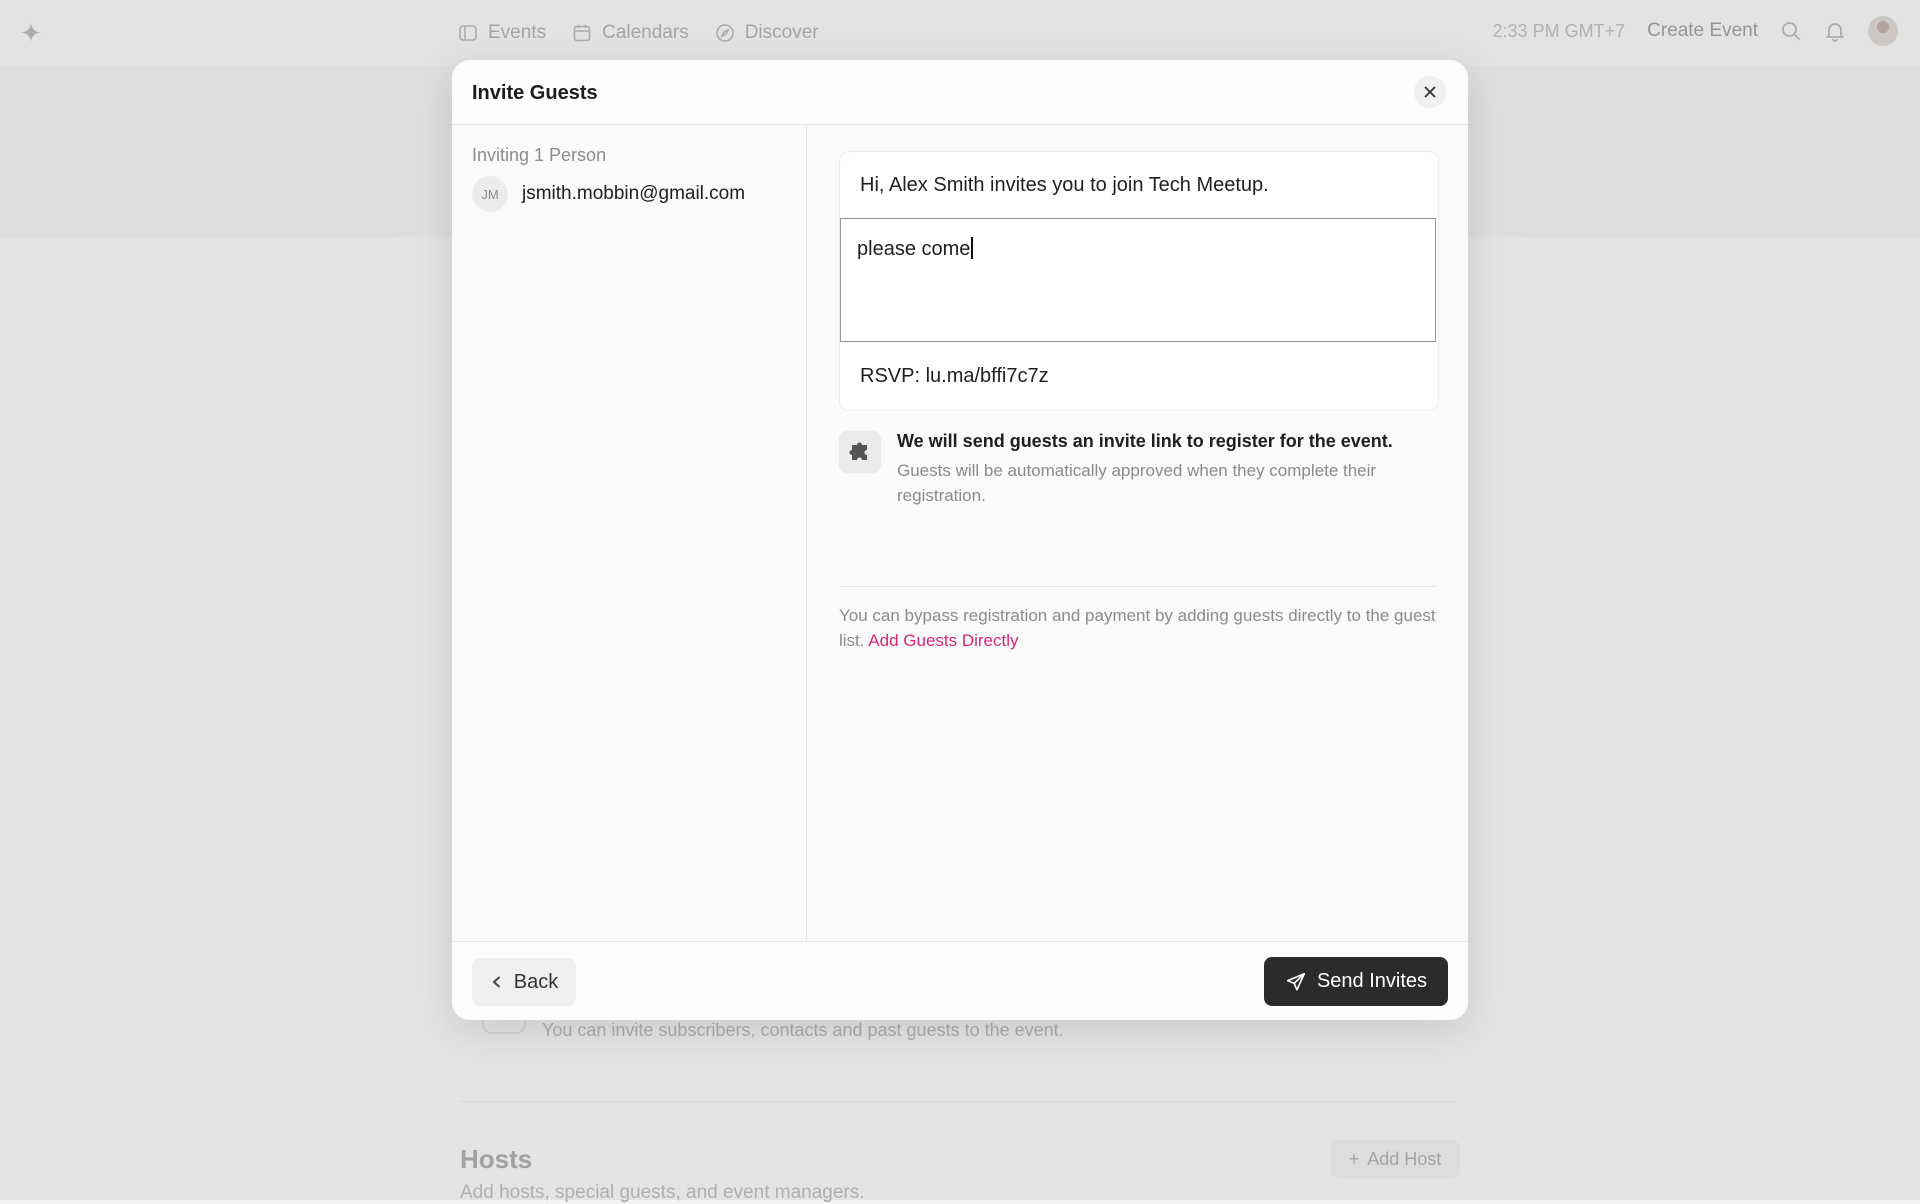  I want to click on text-cursor, so click(972, 248).